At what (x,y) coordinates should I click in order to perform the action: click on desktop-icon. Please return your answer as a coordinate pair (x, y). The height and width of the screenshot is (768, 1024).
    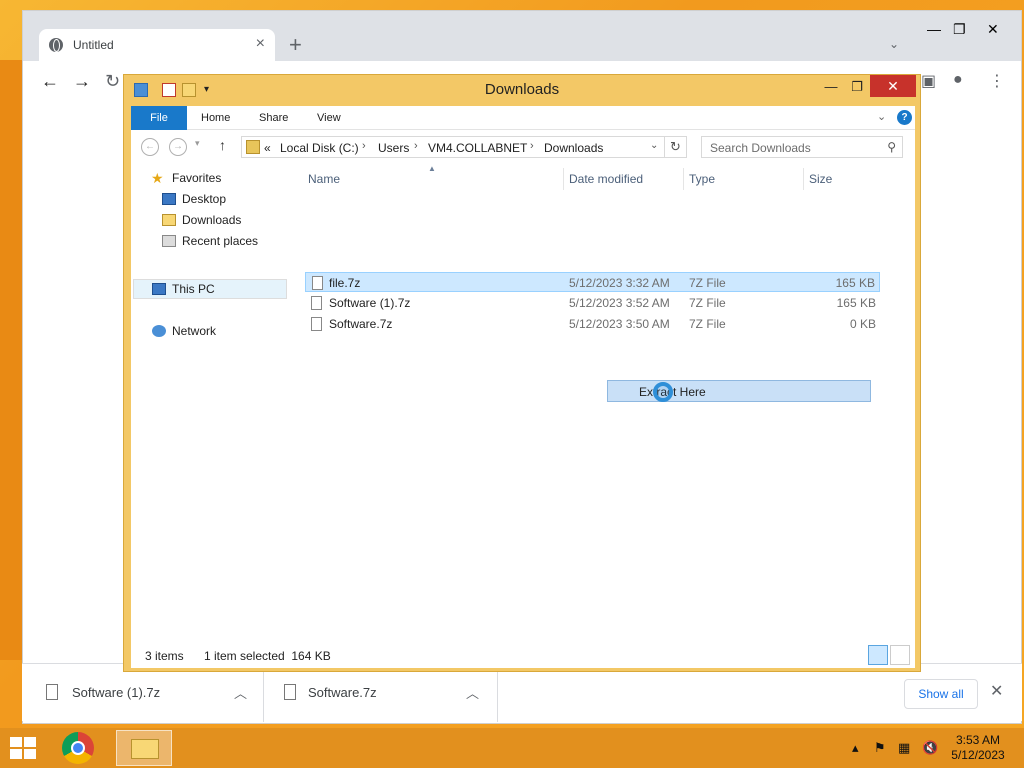
    Looking at the image, I should click on (169, 199).